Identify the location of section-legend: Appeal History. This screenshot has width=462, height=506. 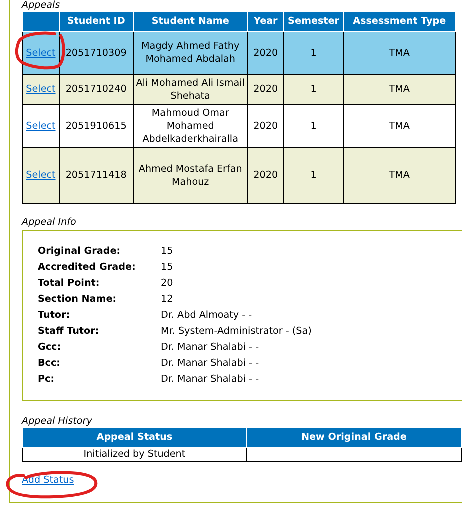
(57, 421).